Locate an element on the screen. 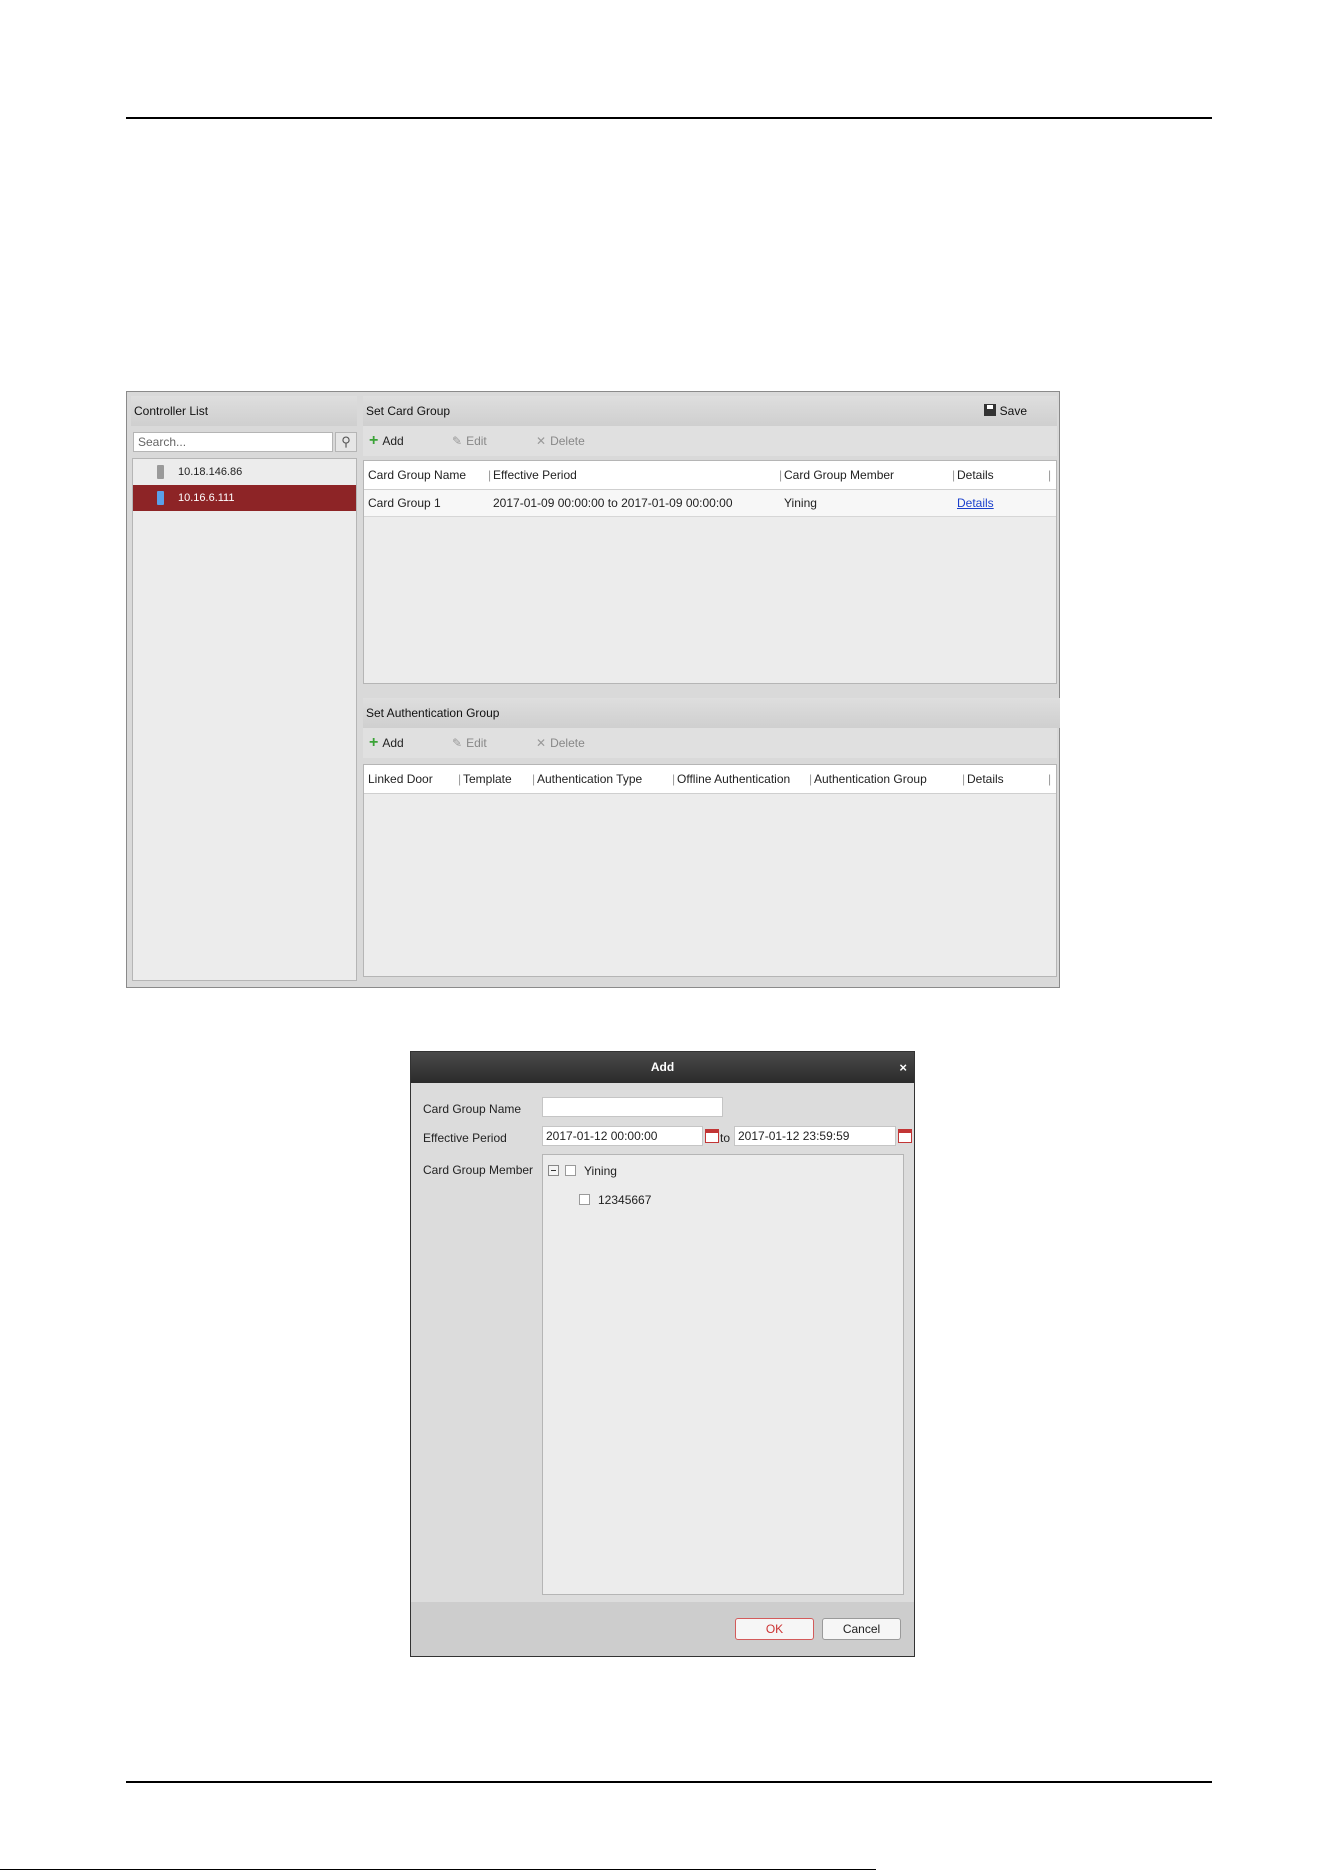 This screenshot has width=1324, height=1872. collapse-icon is located at coordinates (553, 1170).